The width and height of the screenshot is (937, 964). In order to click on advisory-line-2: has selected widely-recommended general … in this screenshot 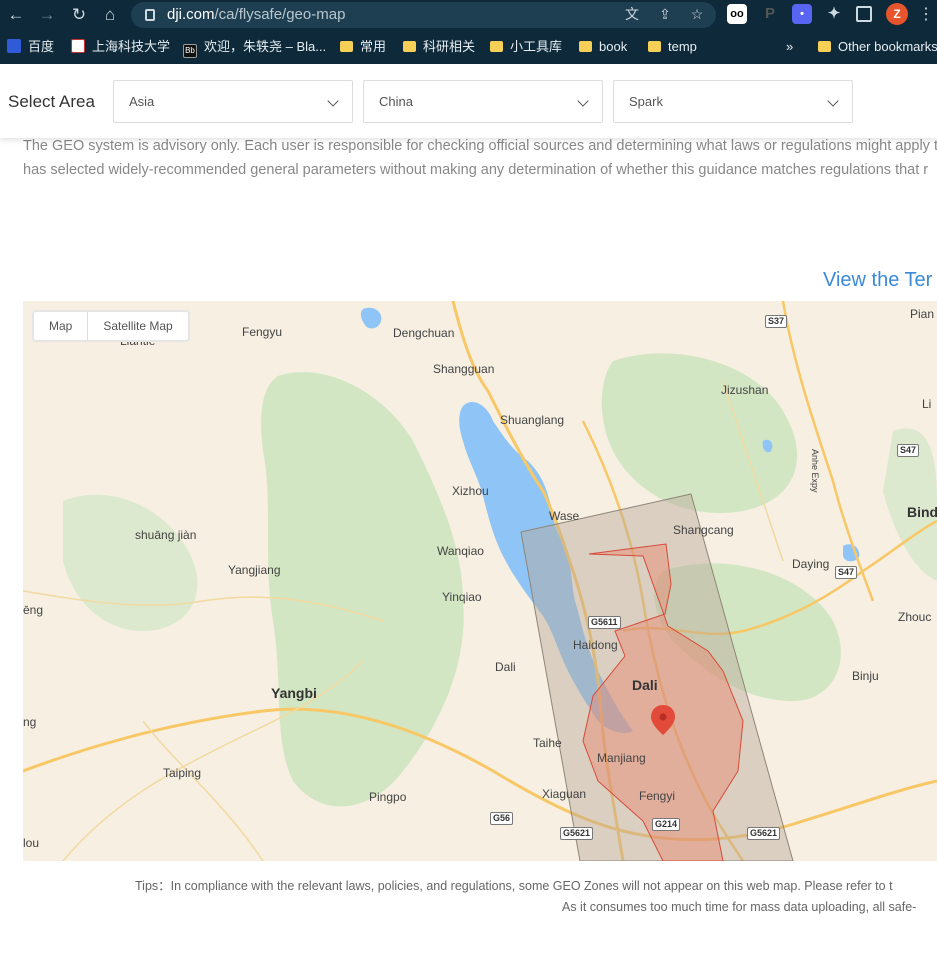, I will do `click(476, 170)`.